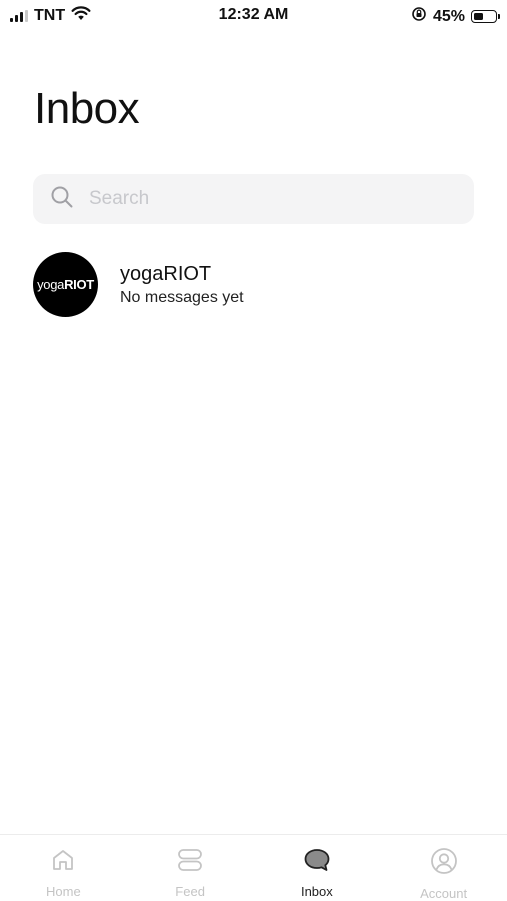 The image size is (507, 901). I want to click on battery-percent: 45%, so click(448, 16).